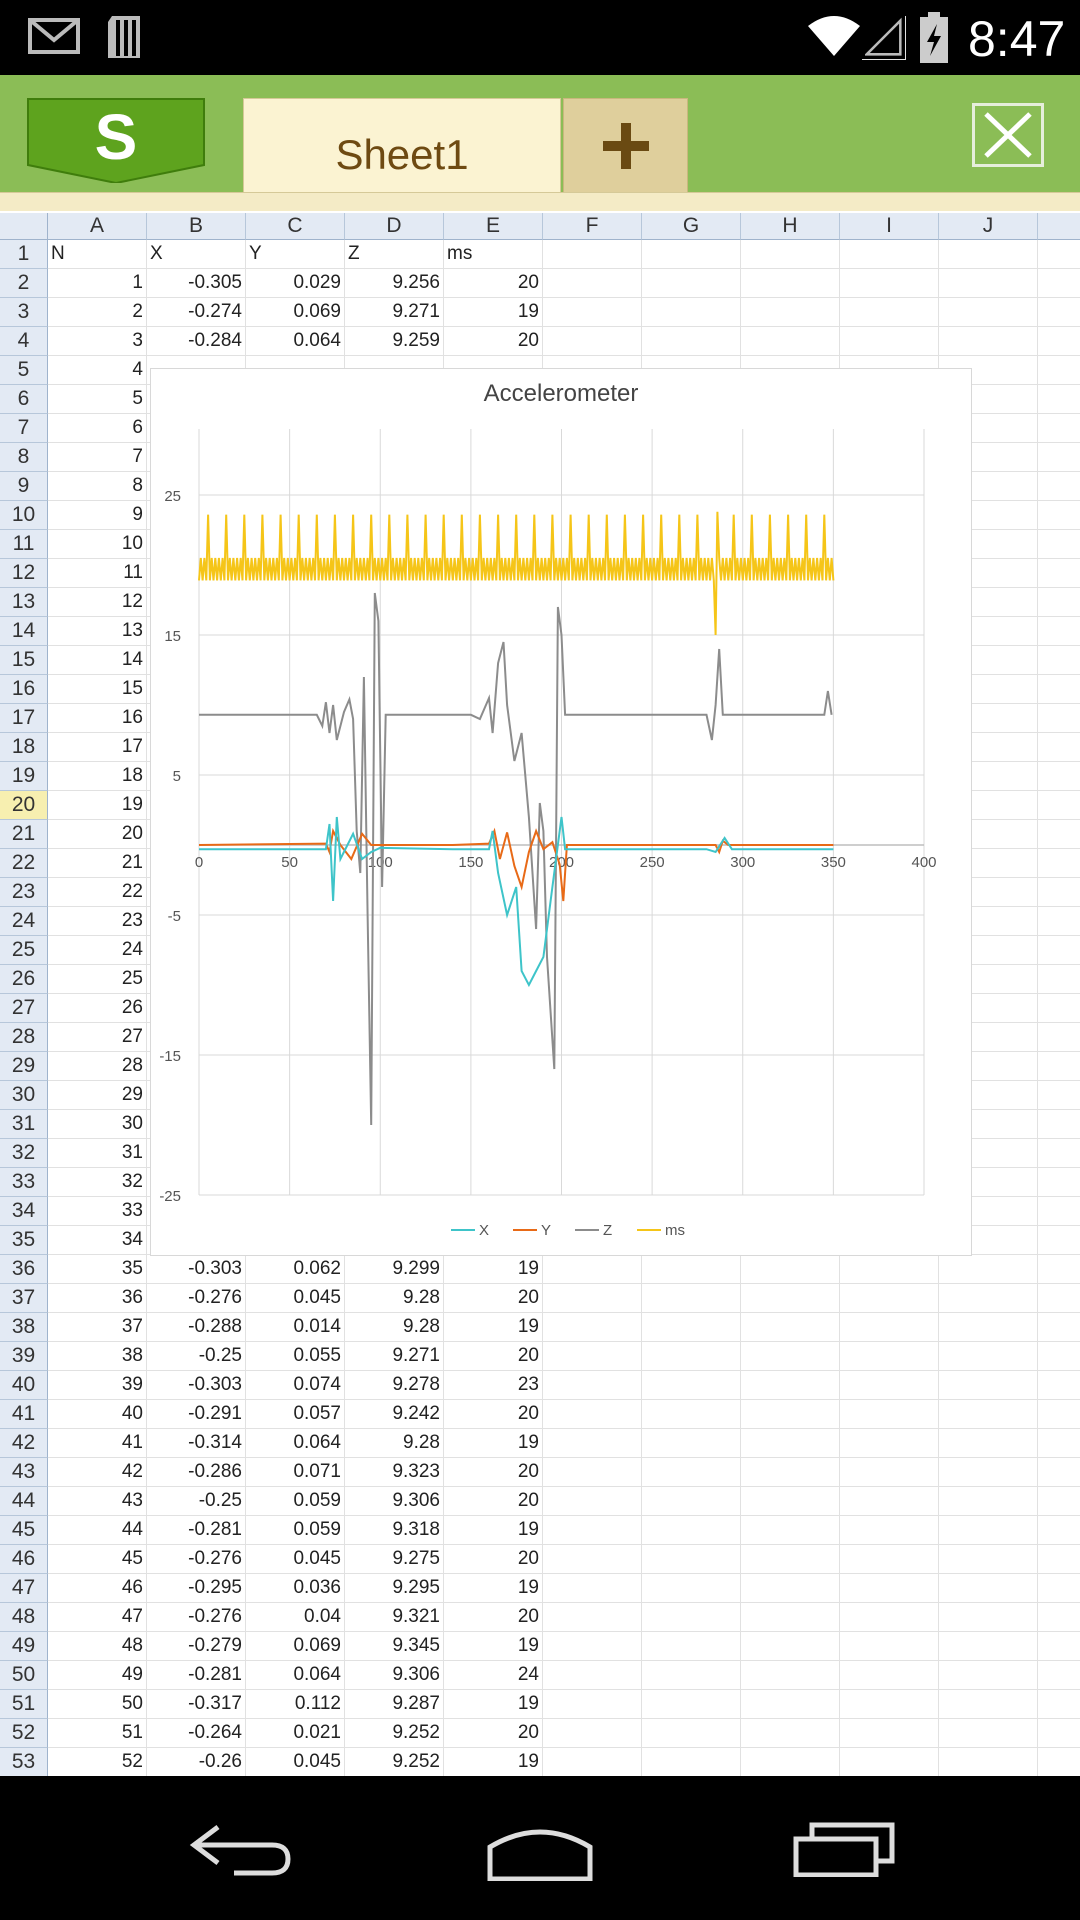 This screenshot has width=1080, height=1920. I want to click on table-cell: -0.281, so click(196, 1530).